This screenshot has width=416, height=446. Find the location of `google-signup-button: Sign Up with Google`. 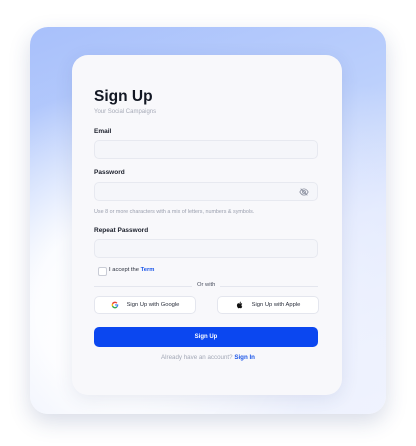

google-signup-button: Sign Up with Google is located at coordinates (145, 305).